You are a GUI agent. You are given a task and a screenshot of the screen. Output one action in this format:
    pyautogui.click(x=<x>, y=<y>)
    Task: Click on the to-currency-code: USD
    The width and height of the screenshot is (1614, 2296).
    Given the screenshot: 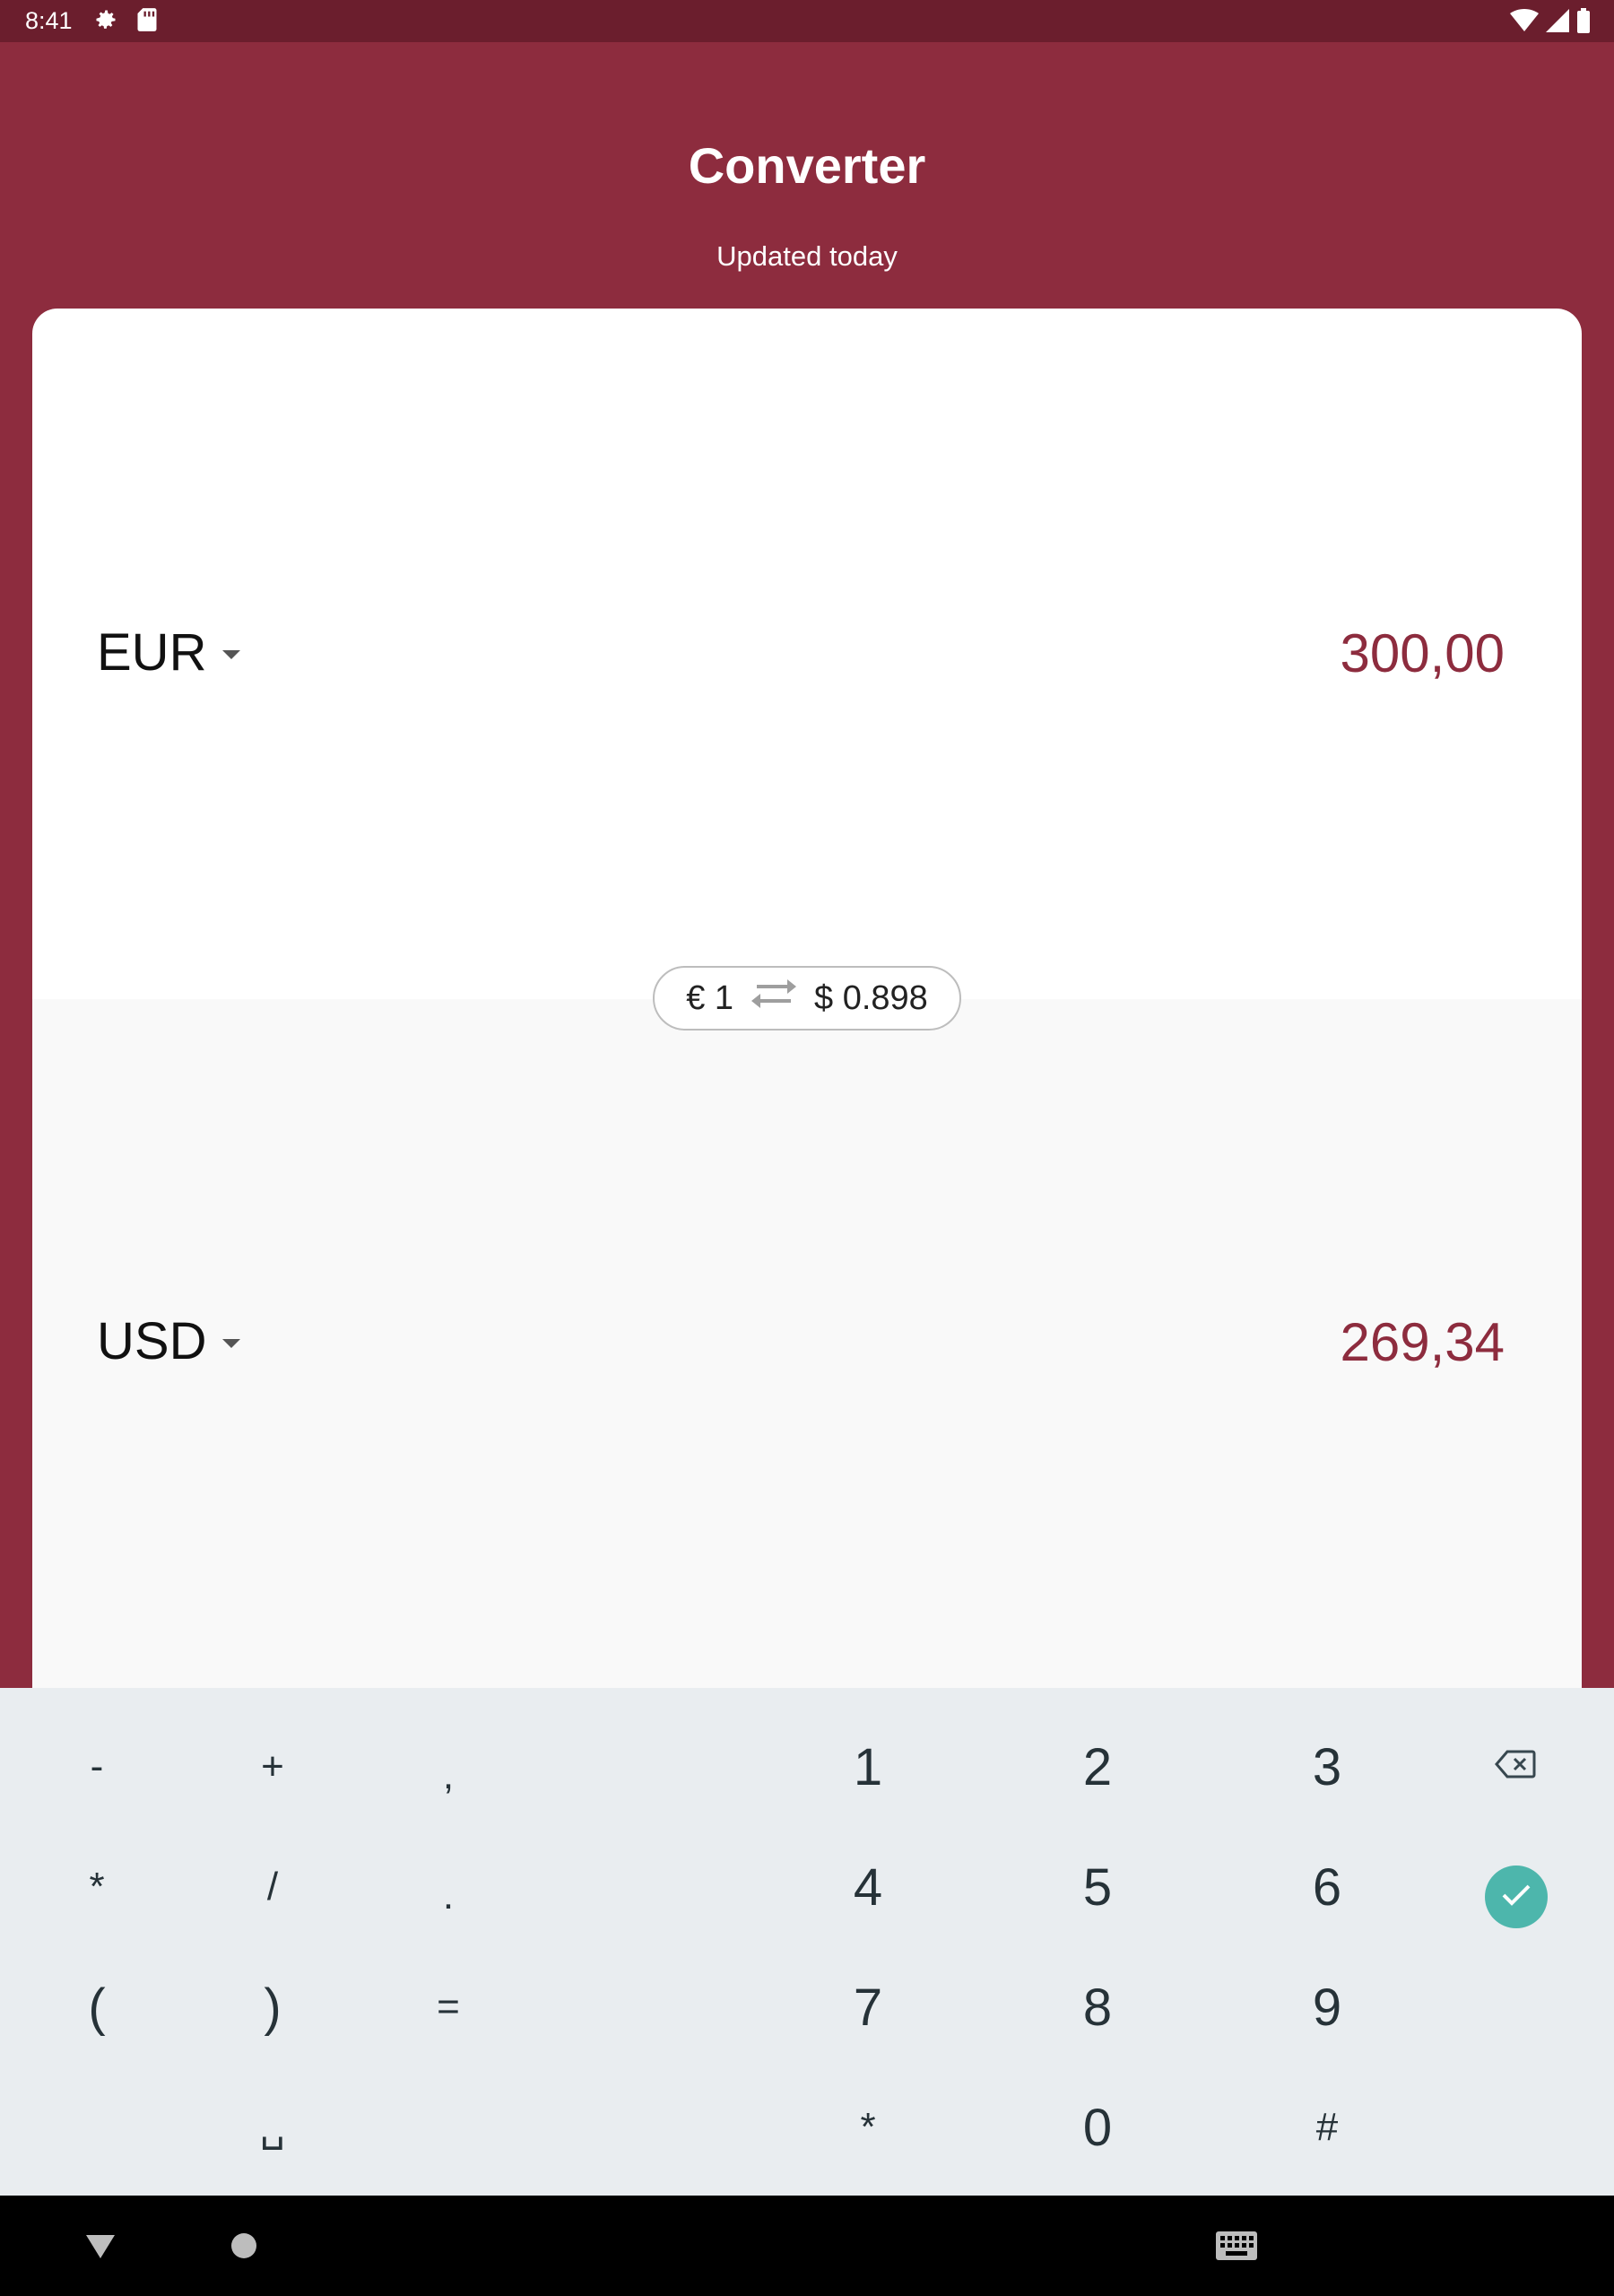 What is the action you would take?
    pyautogui.click(x=152, y=1341)
    